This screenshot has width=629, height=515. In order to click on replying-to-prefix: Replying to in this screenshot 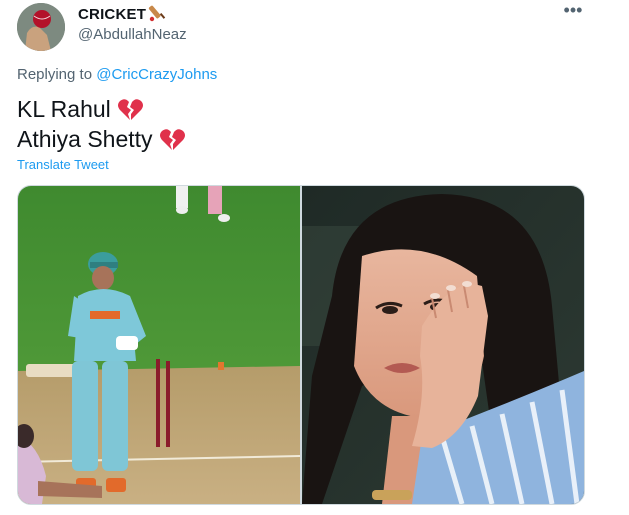, I will do `click(55, 74)`.